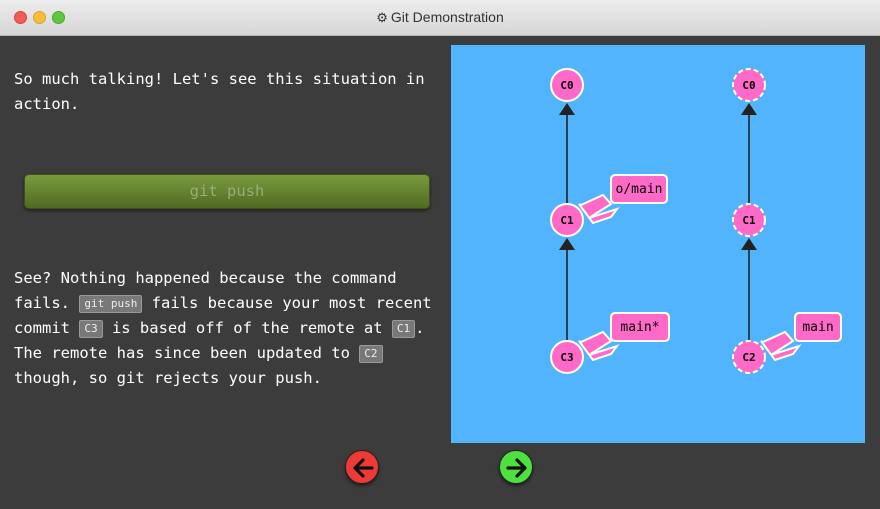 The width and height of the screenshot is (880, 509). I want to click on arrow-left-icon, so click(363, 468).